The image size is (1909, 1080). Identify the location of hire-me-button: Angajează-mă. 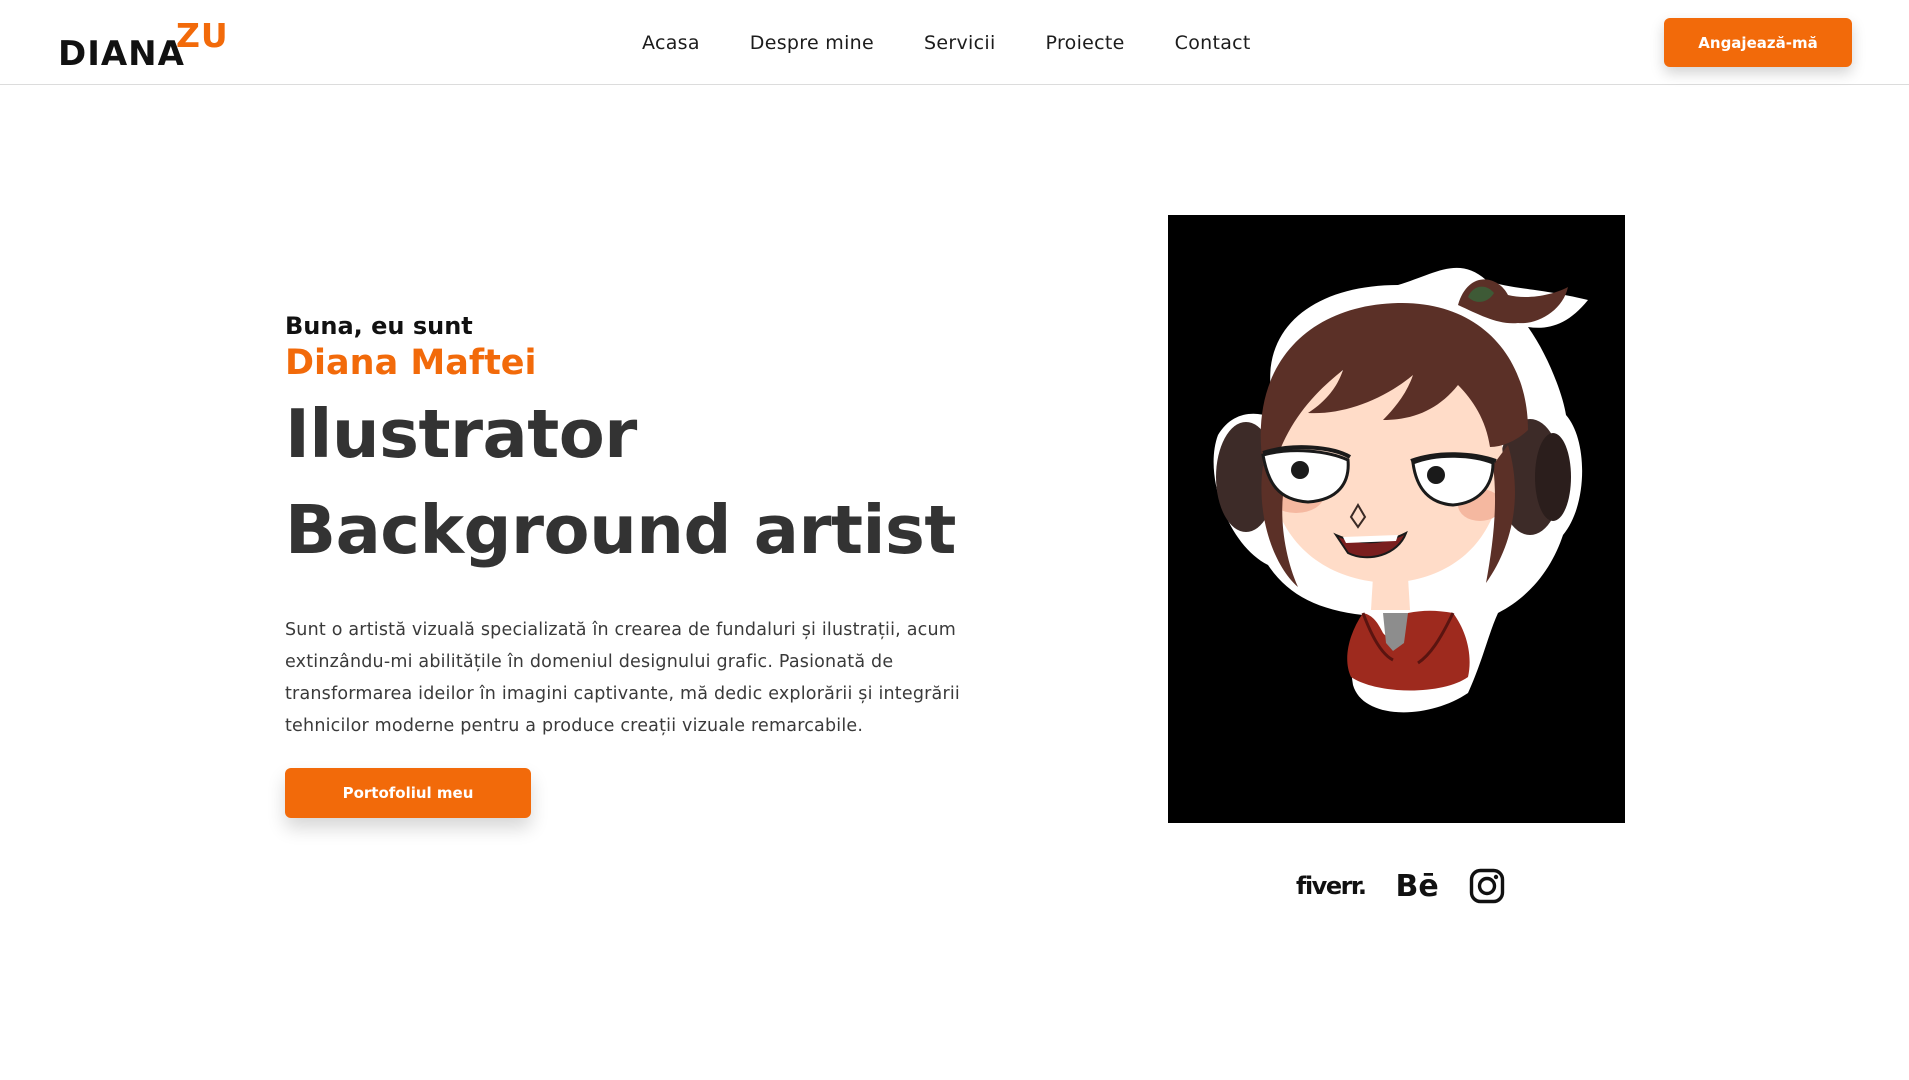
(1758, 42).